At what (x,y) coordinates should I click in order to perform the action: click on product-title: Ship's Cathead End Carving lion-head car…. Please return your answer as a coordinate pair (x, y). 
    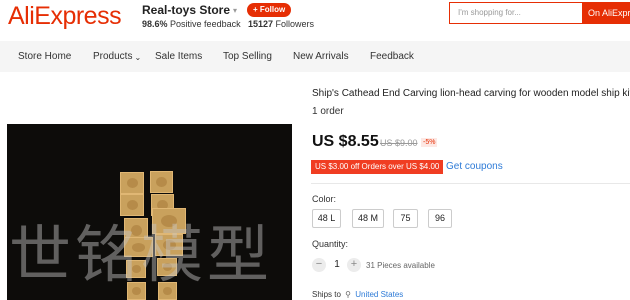
    Looking at the image, I should click on (471, 93).